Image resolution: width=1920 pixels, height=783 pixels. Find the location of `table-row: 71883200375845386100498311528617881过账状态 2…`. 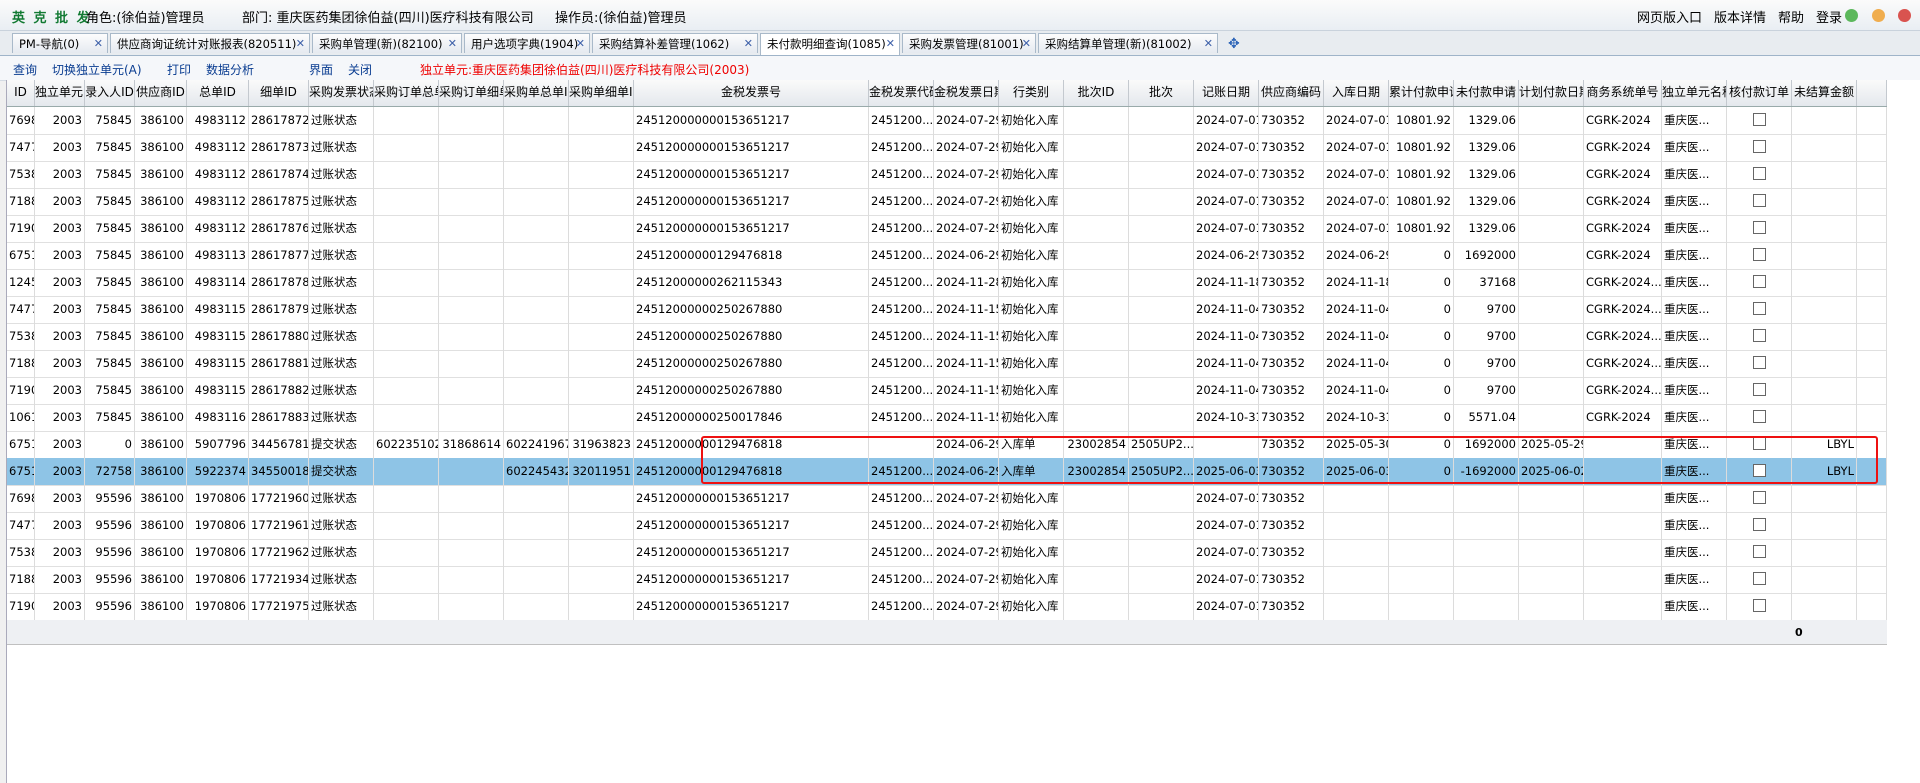

table-row: 71883200375845386100498311528617881过账状态 2… is located at coordinates (947, 364).